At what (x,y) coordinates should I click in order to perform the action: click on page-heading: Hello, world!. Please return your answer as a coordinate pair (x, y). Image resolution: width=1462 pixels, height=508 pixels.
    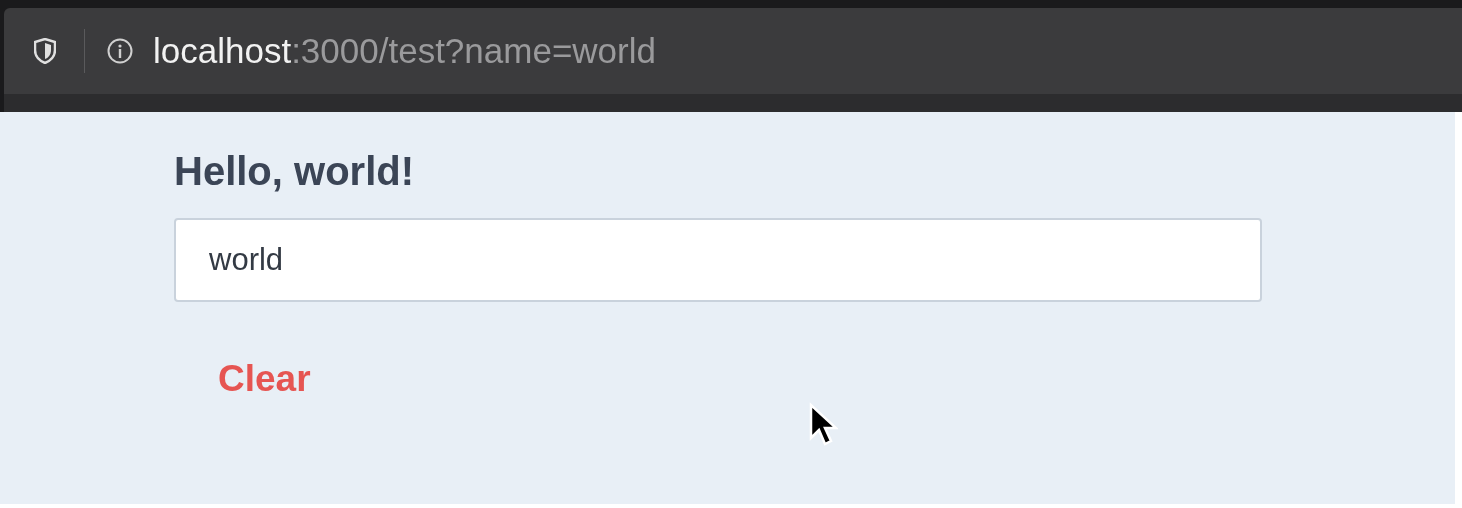
    Looking at the image, I should click on (294, 171).